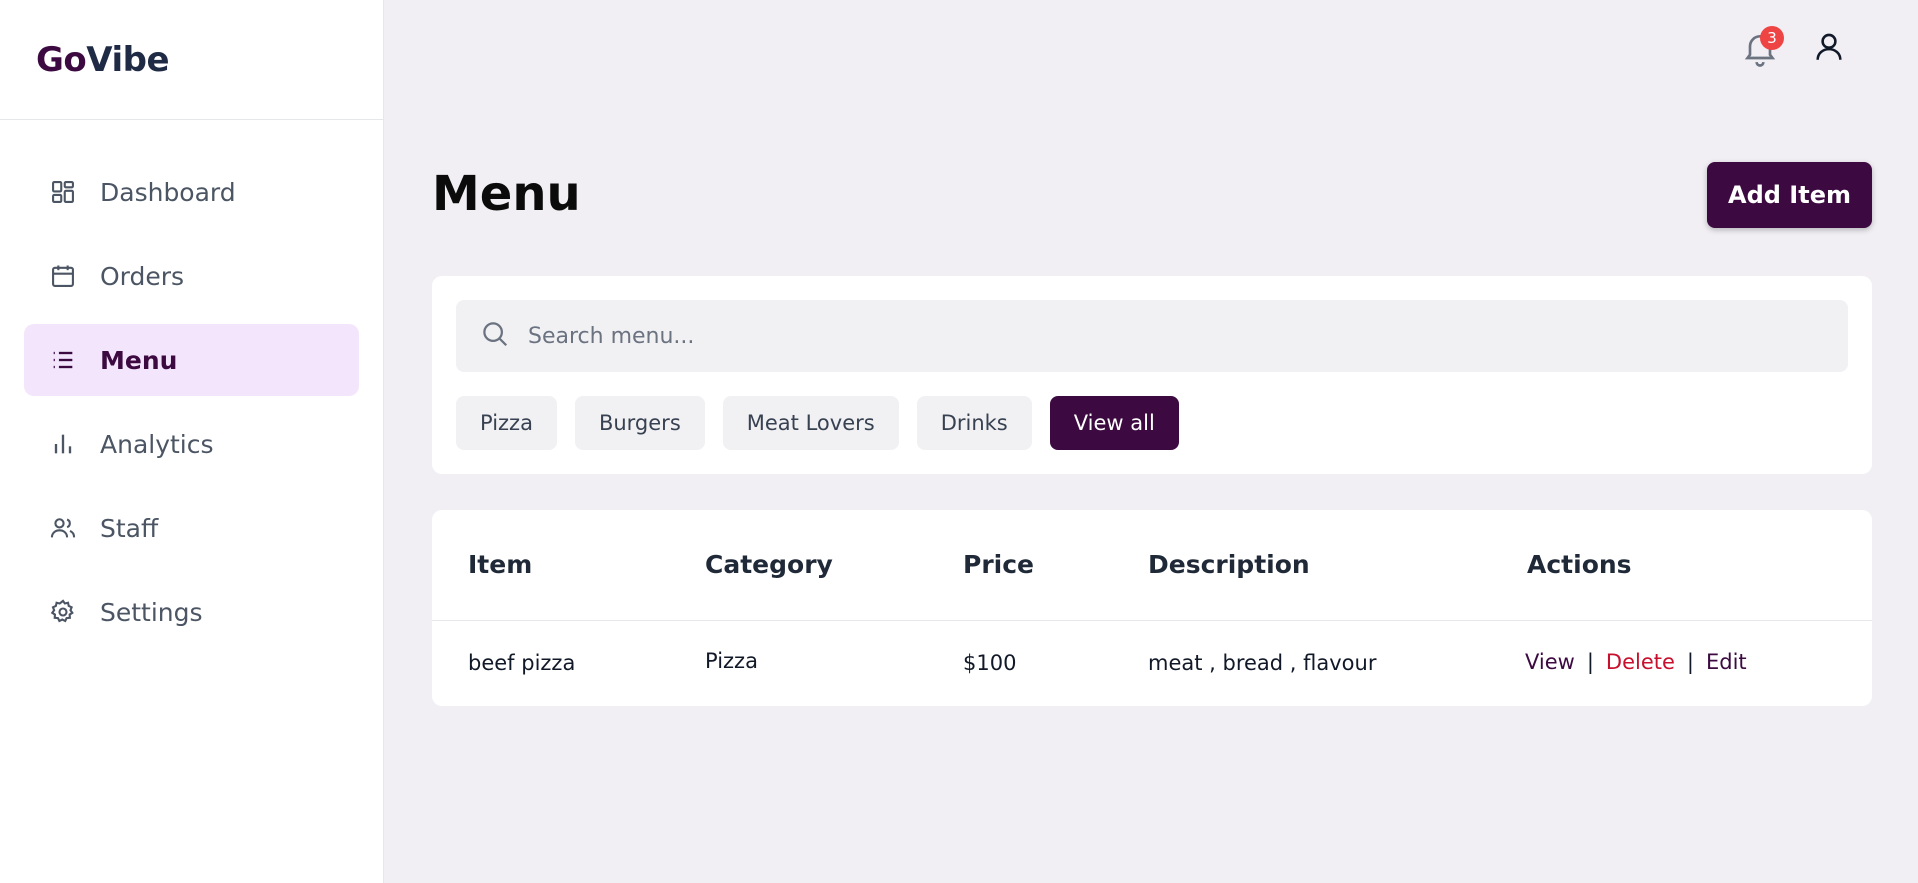  What do you see at coordinates (500, 564) in the screenshot?
I see `column-header-item: Item` at bounding box center [500, 564].